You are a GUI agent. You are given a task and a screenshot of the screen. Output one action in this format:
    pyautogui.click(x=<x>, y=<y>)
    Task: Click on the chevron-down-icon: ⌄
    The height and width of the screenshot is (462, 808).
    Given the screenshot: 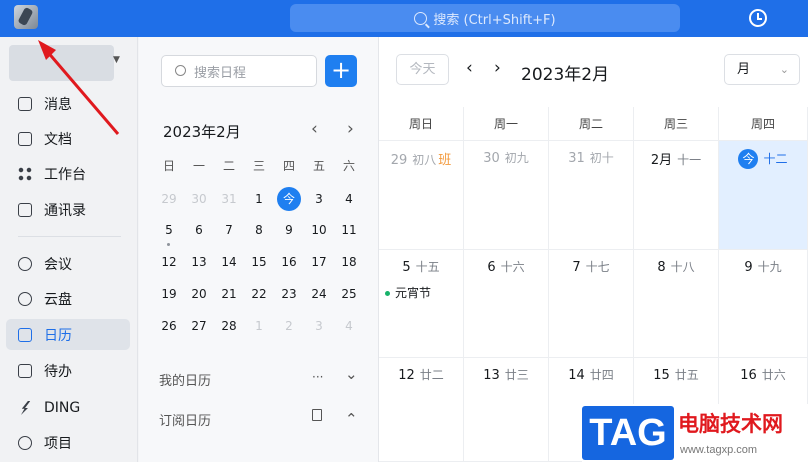 What is the action you would take?
    pyautogui.click(x=351, y=374)
    